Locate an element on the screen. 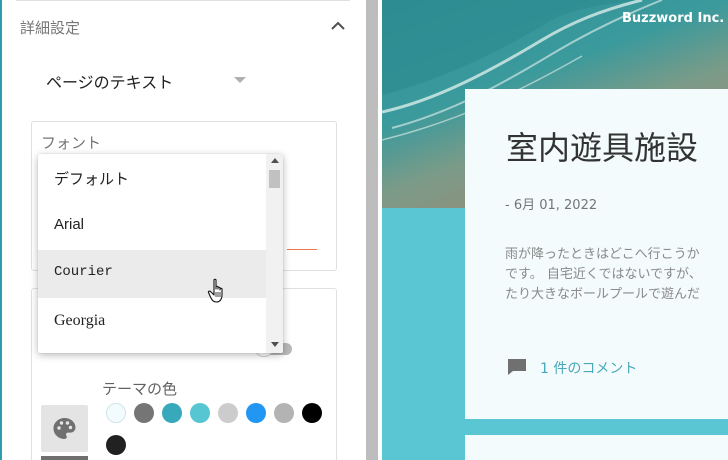 The width and height of the screenshot is (728, 460). comment-icon is located at coordinates (517, 367).